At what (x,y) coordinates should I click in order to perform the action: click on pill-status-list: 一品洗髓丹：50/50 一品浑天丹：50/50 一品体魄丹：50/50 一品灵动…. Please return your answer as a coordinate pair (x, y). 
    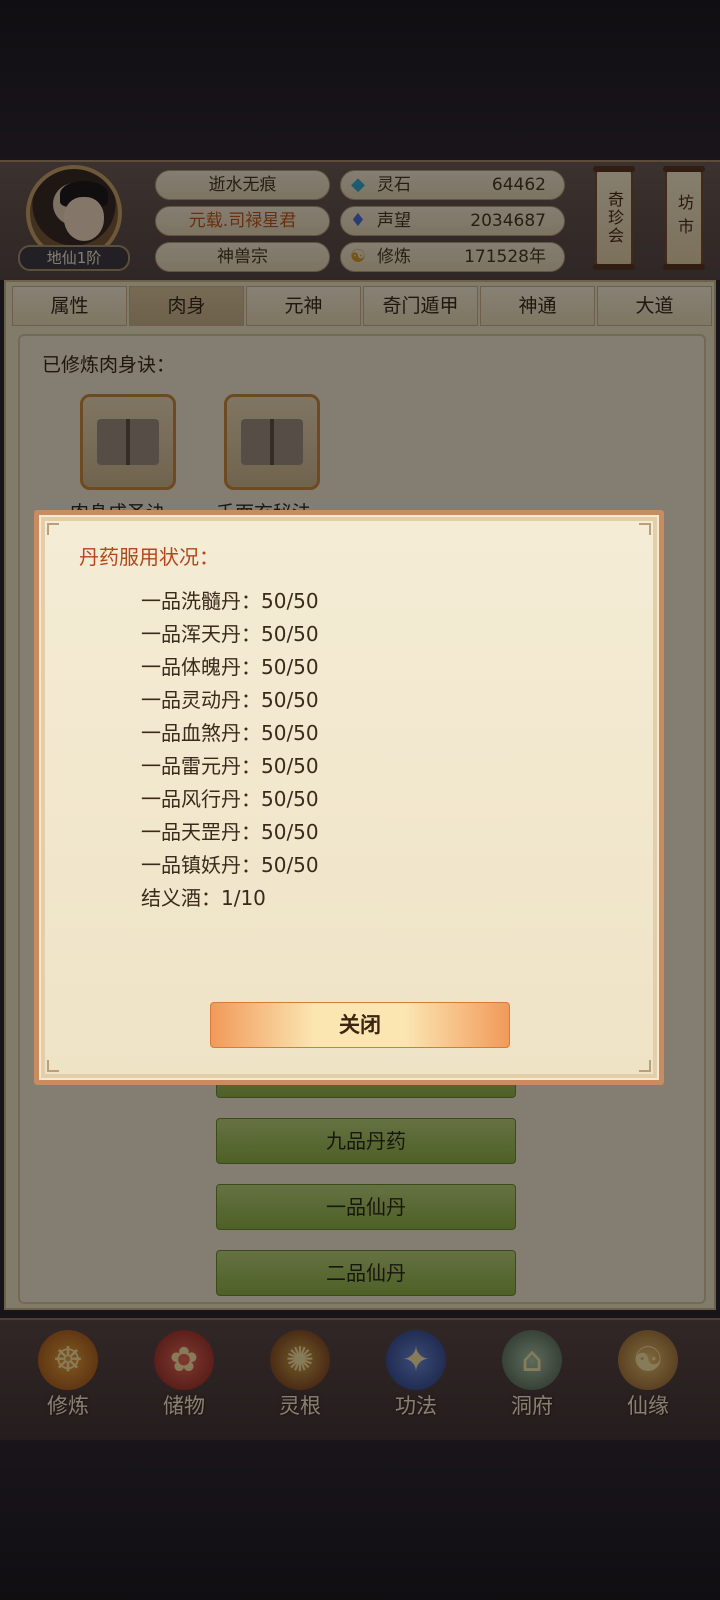
    Looking at the image, I should click on (230, 750).